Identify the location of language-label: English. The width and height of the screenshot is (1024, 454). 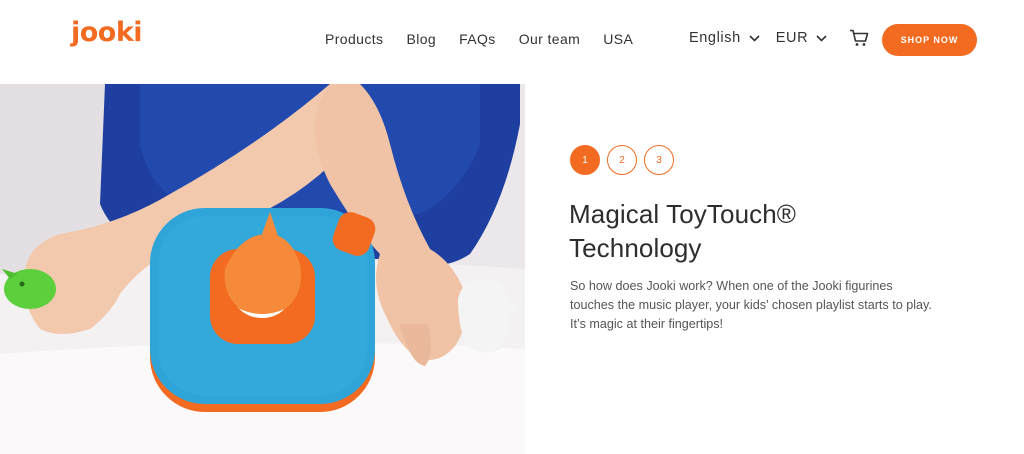
(715, 38).